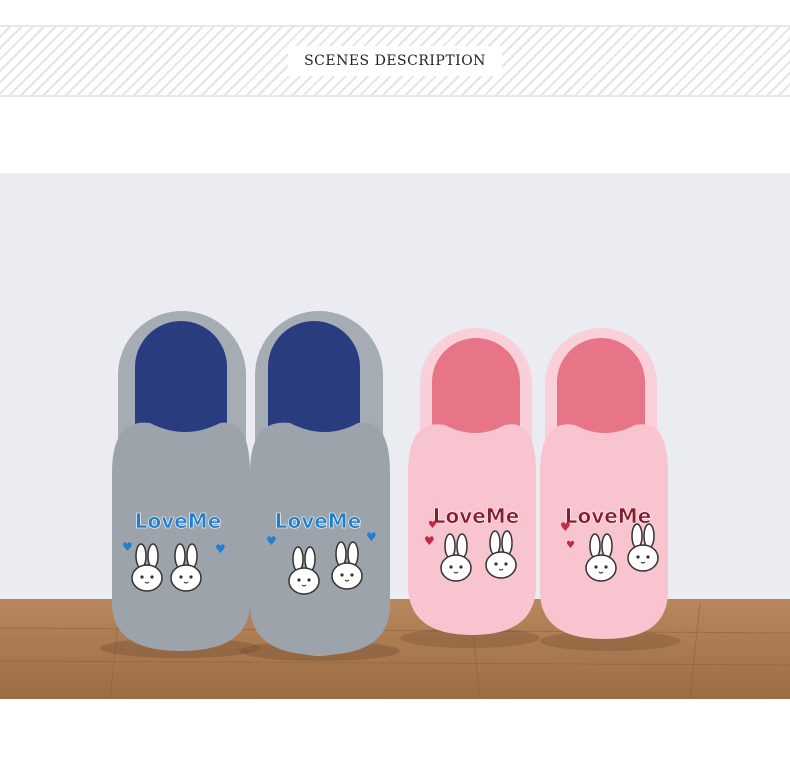 The height and width of the screenshot is (771, 790). What do you see at coordinates (320, 483) in the screenshot?
I see `gray-slipper-right: LoveMe ♥ ♥` at bounding box center [320, 483].